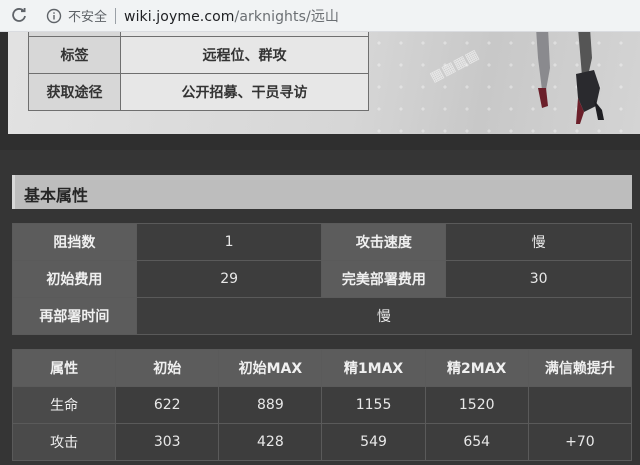 This screenshot has width=640, height=465. I want to click on attack-speed-value: 慢, so click(538, 242).